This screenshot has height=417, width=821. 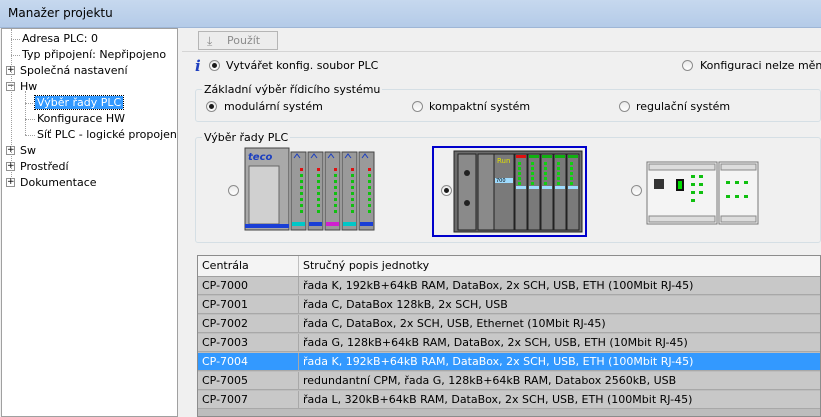 I want to click on tree-item: Konfigurace HW, so click(x=81, y=119).